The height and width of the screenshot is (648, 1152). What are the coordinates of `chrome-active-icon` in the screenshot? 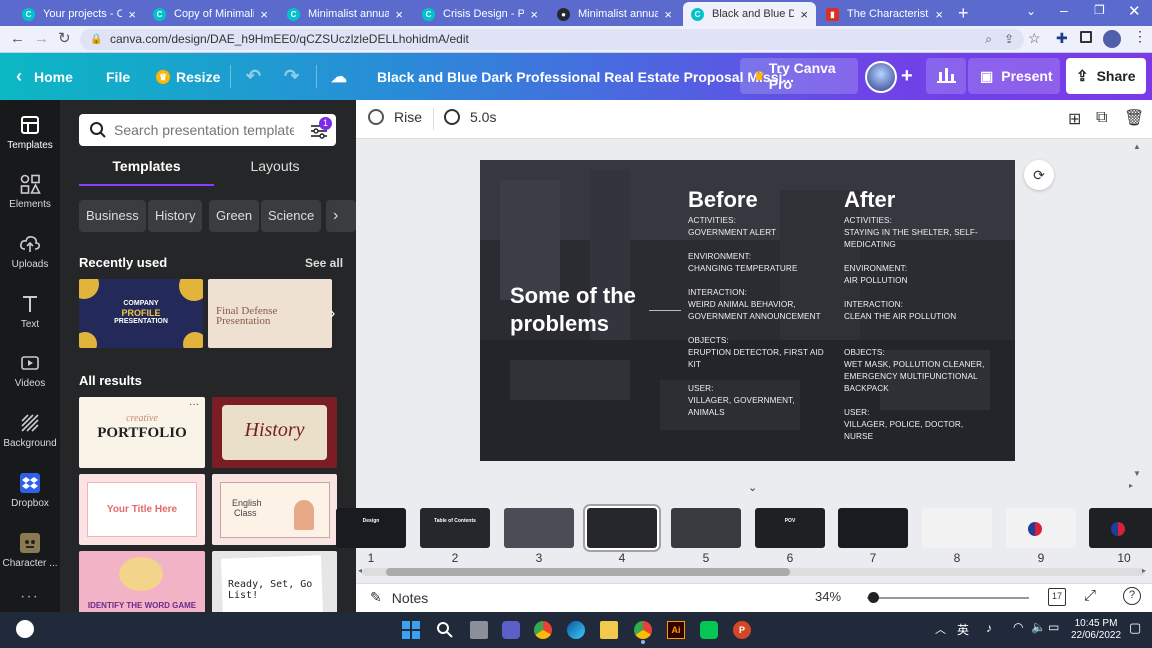 It's located at (643, 630).